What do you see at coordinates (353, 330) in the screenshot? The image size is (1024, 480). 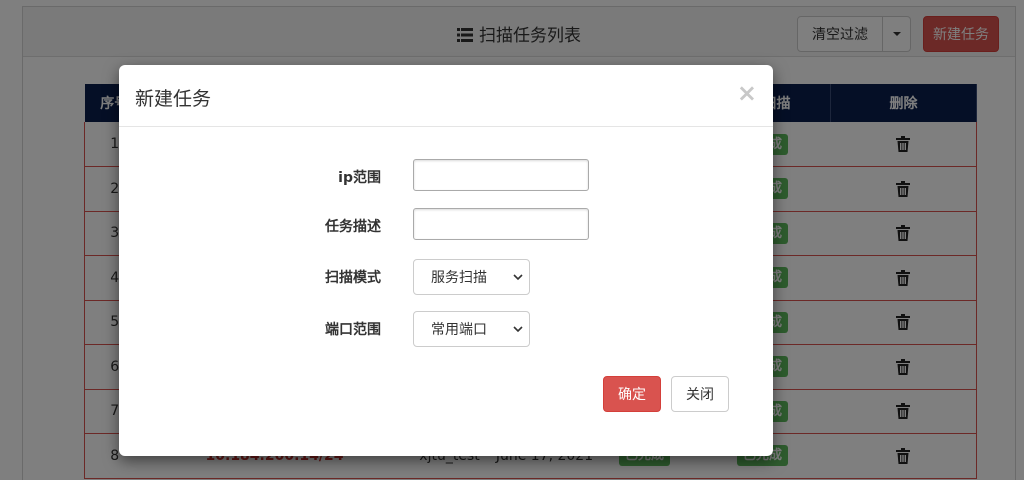 I see `port-range-label: 端口范围` at bounding box center [353, 330].